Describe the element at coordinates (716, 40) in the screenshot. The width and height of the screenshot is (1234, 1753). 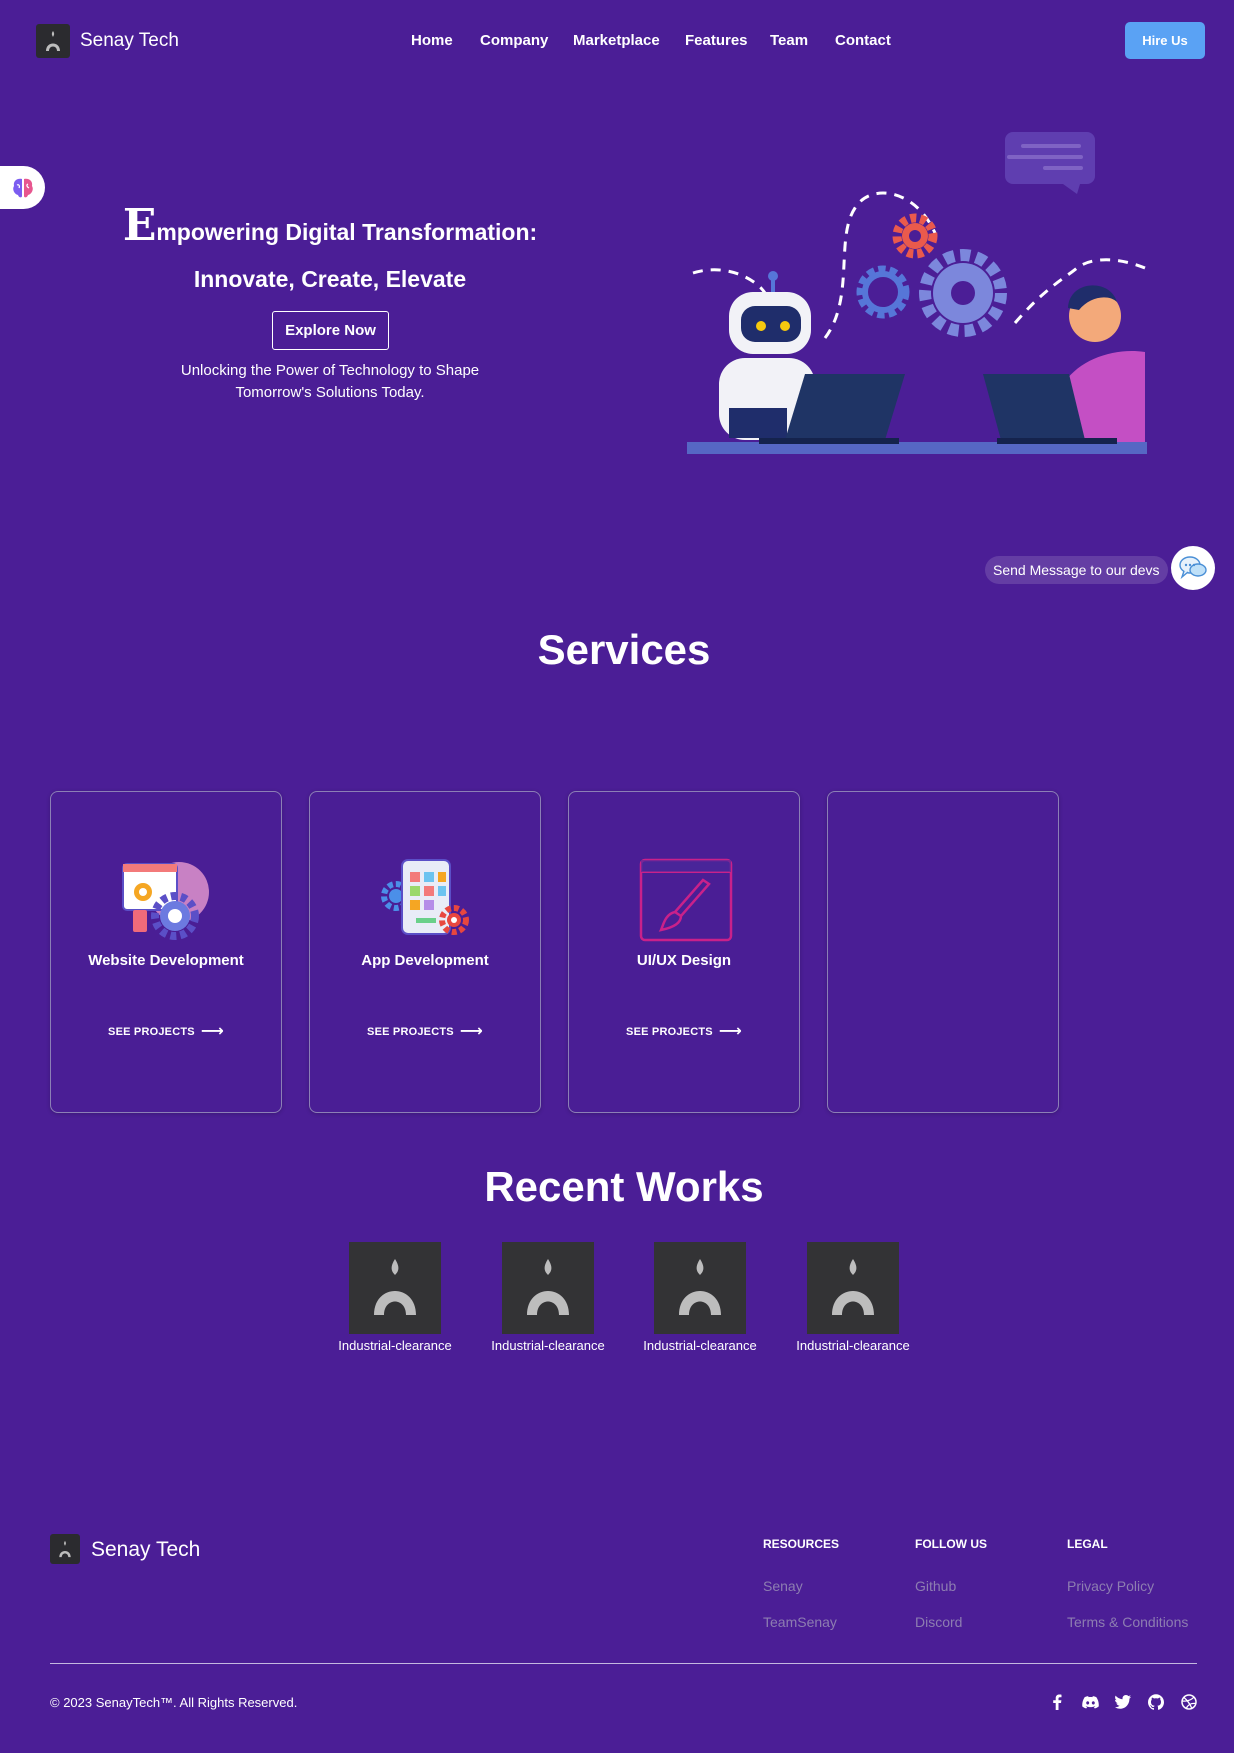
I see `nav-features: Features` at that location.